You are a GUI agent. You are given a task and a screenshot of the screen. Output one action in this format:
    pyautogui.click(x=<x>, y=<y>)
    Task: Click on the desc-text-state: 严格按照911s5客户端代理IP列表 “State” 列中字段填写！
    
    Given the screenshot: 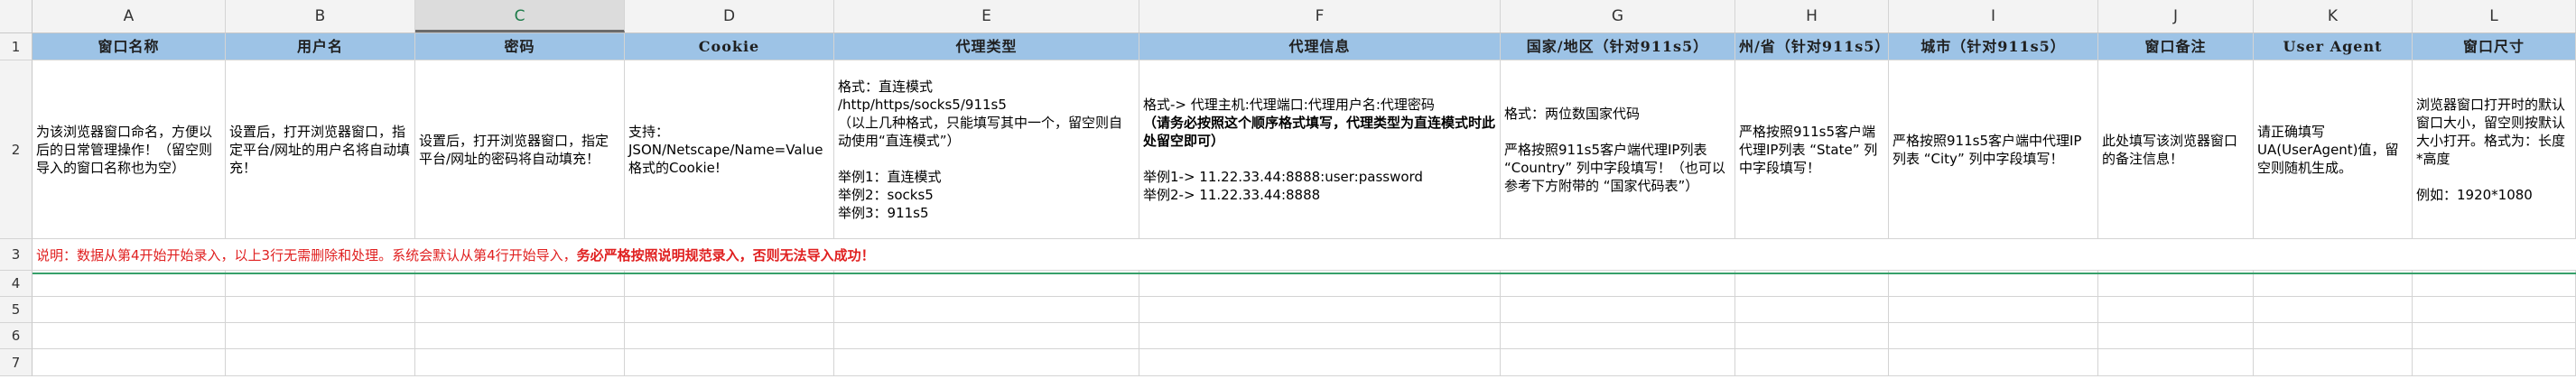 What is the action you would take?
    pyautogui.click(x=1808, y=149)
    